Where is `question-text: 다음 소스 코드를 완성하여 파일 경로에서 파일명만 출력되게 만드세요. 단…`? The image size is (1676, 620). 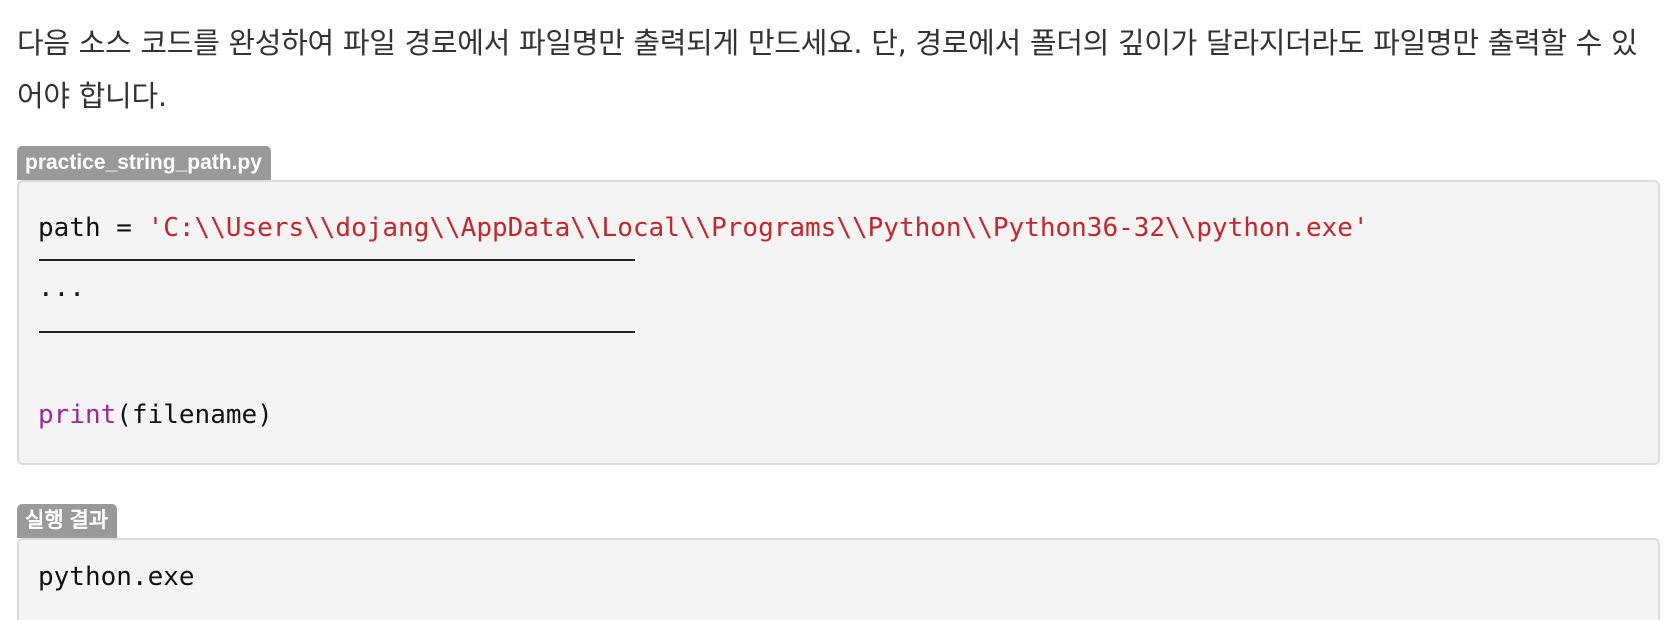 question-text: 다음 소스 코드를 완성하여 파일 경로에서 파일명만 출력되게 만드세요. 단… is located at coordinates (827, 69).